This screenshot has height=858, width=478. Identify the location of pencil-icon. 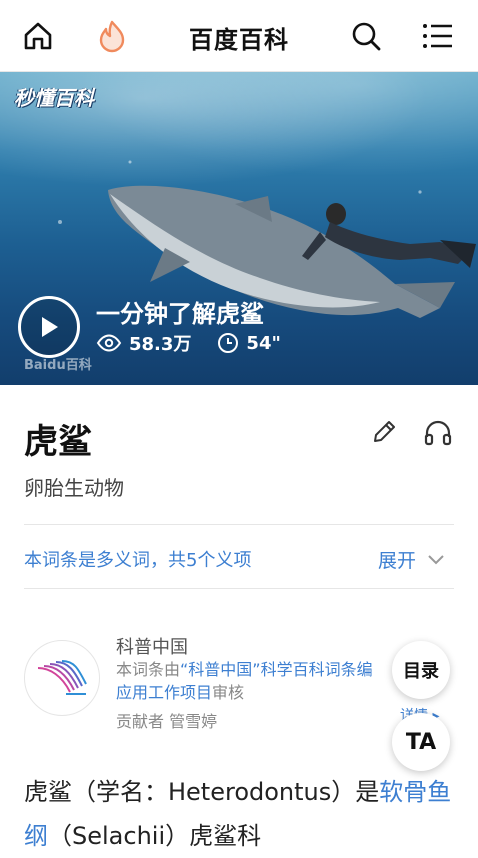
(384, 431).